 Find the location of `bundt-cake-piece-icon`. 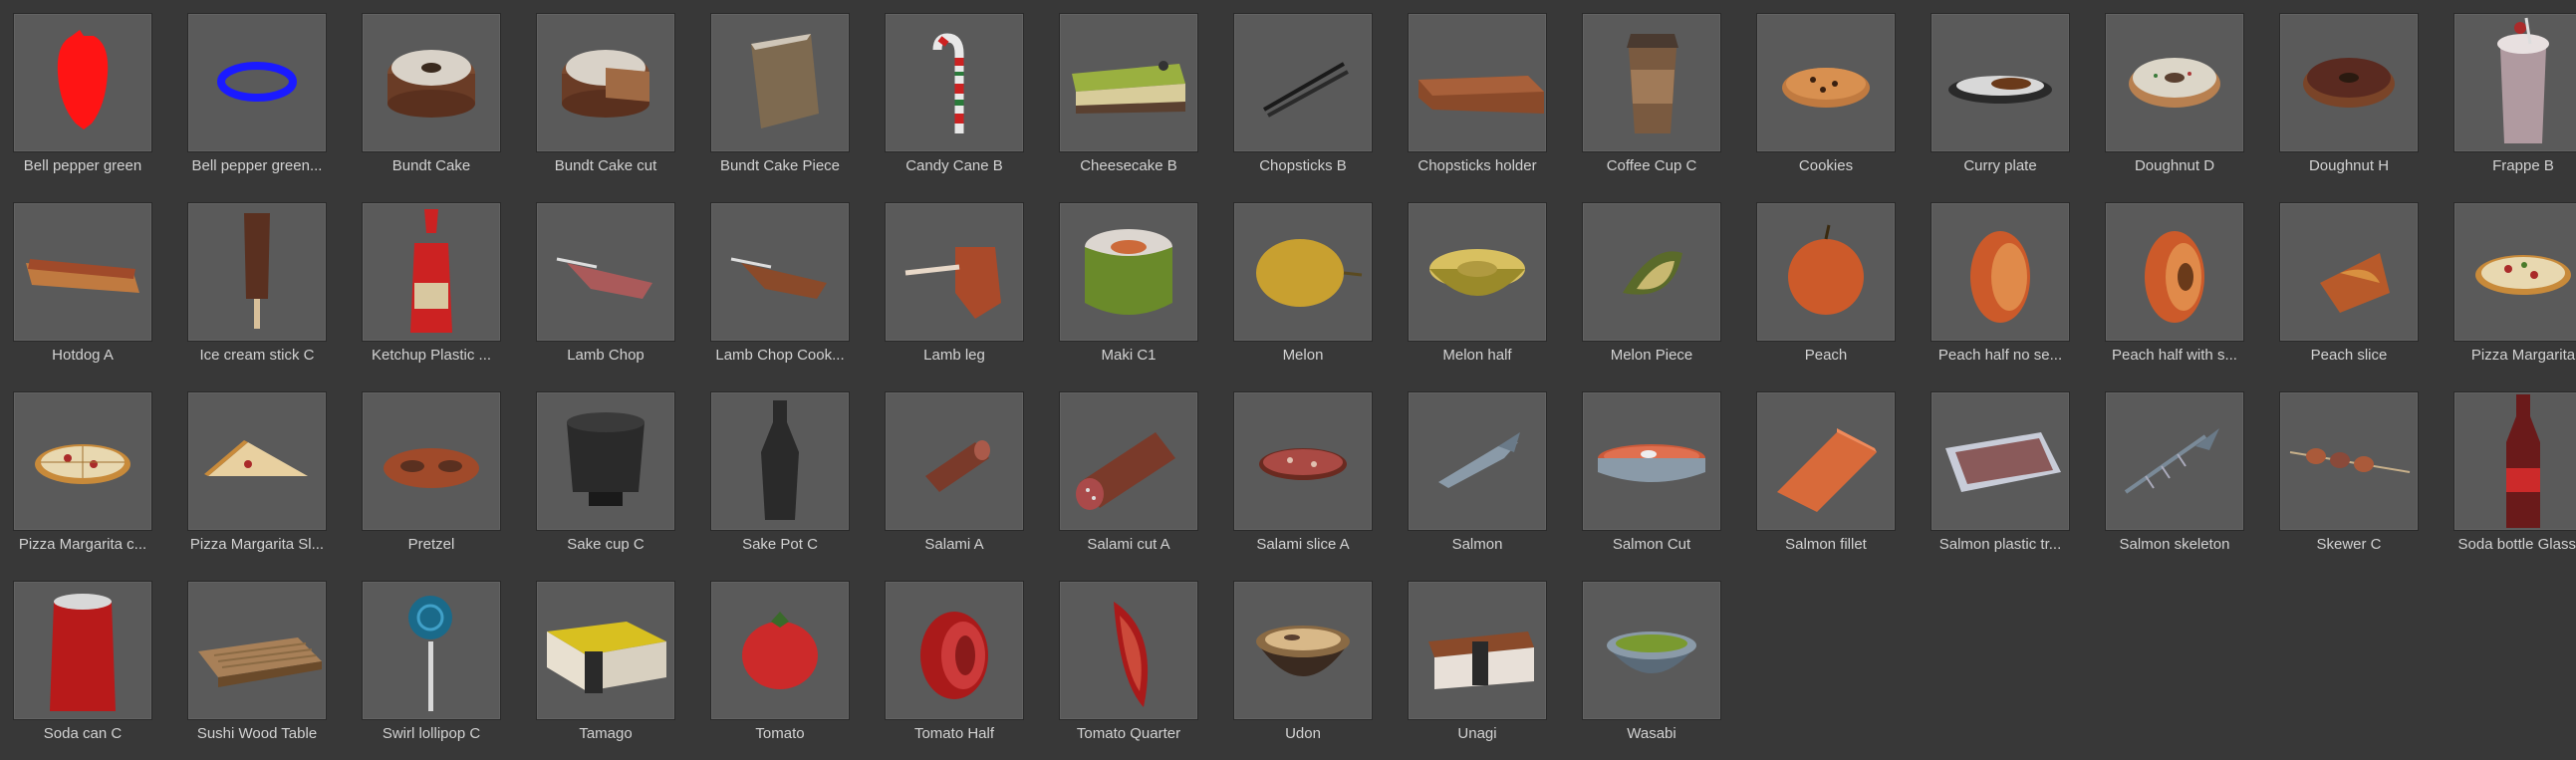

bundt-cake-piece-icon is located at coordinates (780, 83).